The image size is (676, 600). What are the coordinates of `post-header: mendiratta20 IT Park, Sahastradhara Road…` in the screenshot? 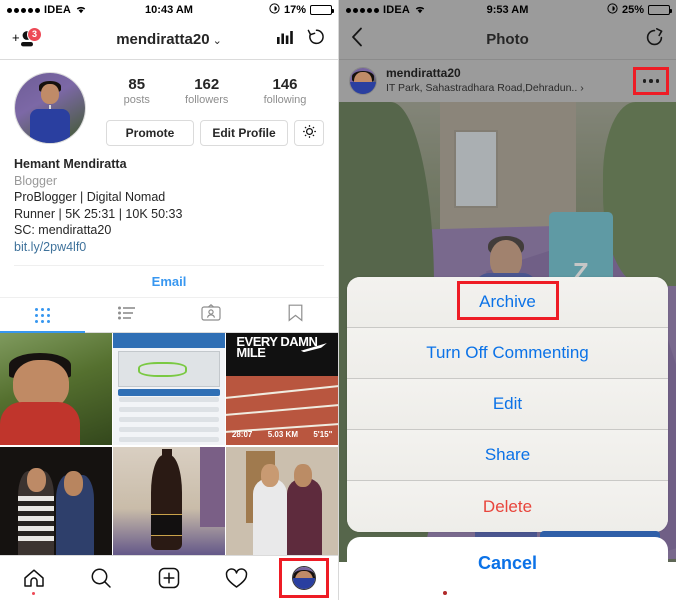 It's located at (507, 81).